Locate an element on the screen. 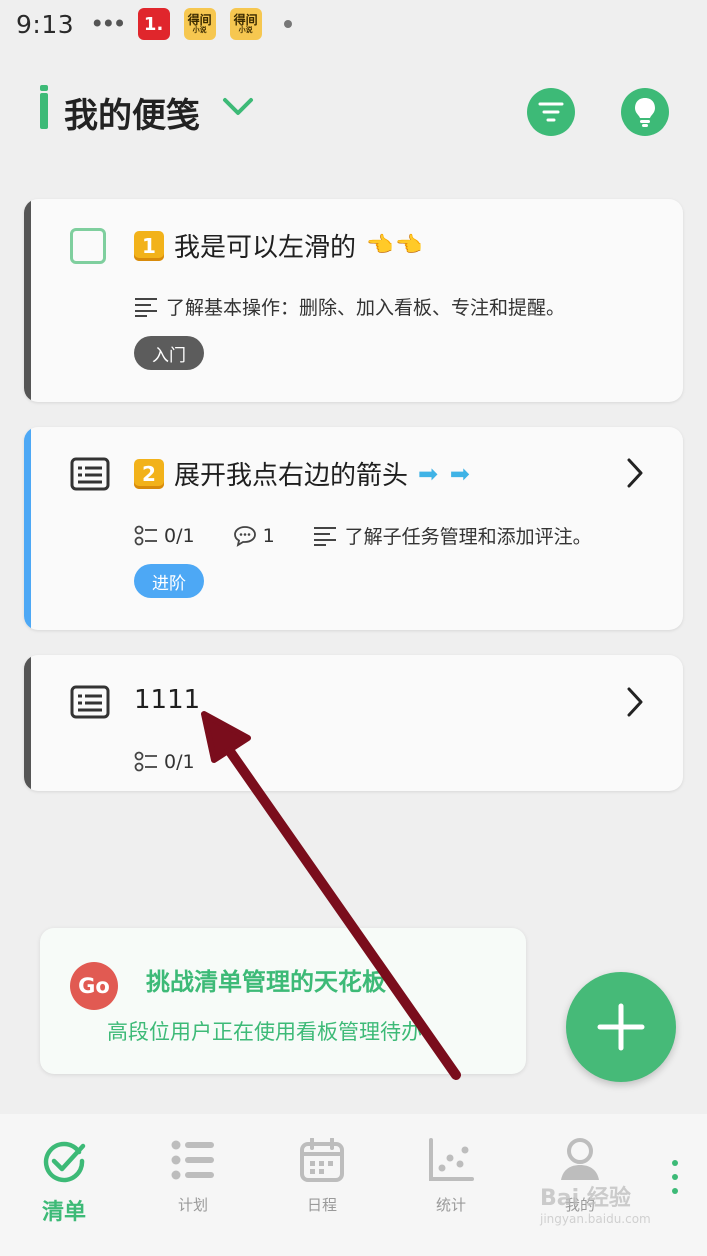 This screenshot has width=707, height=1256. card-title: 我是可以左滑的 is located at coordinates (265, 248).